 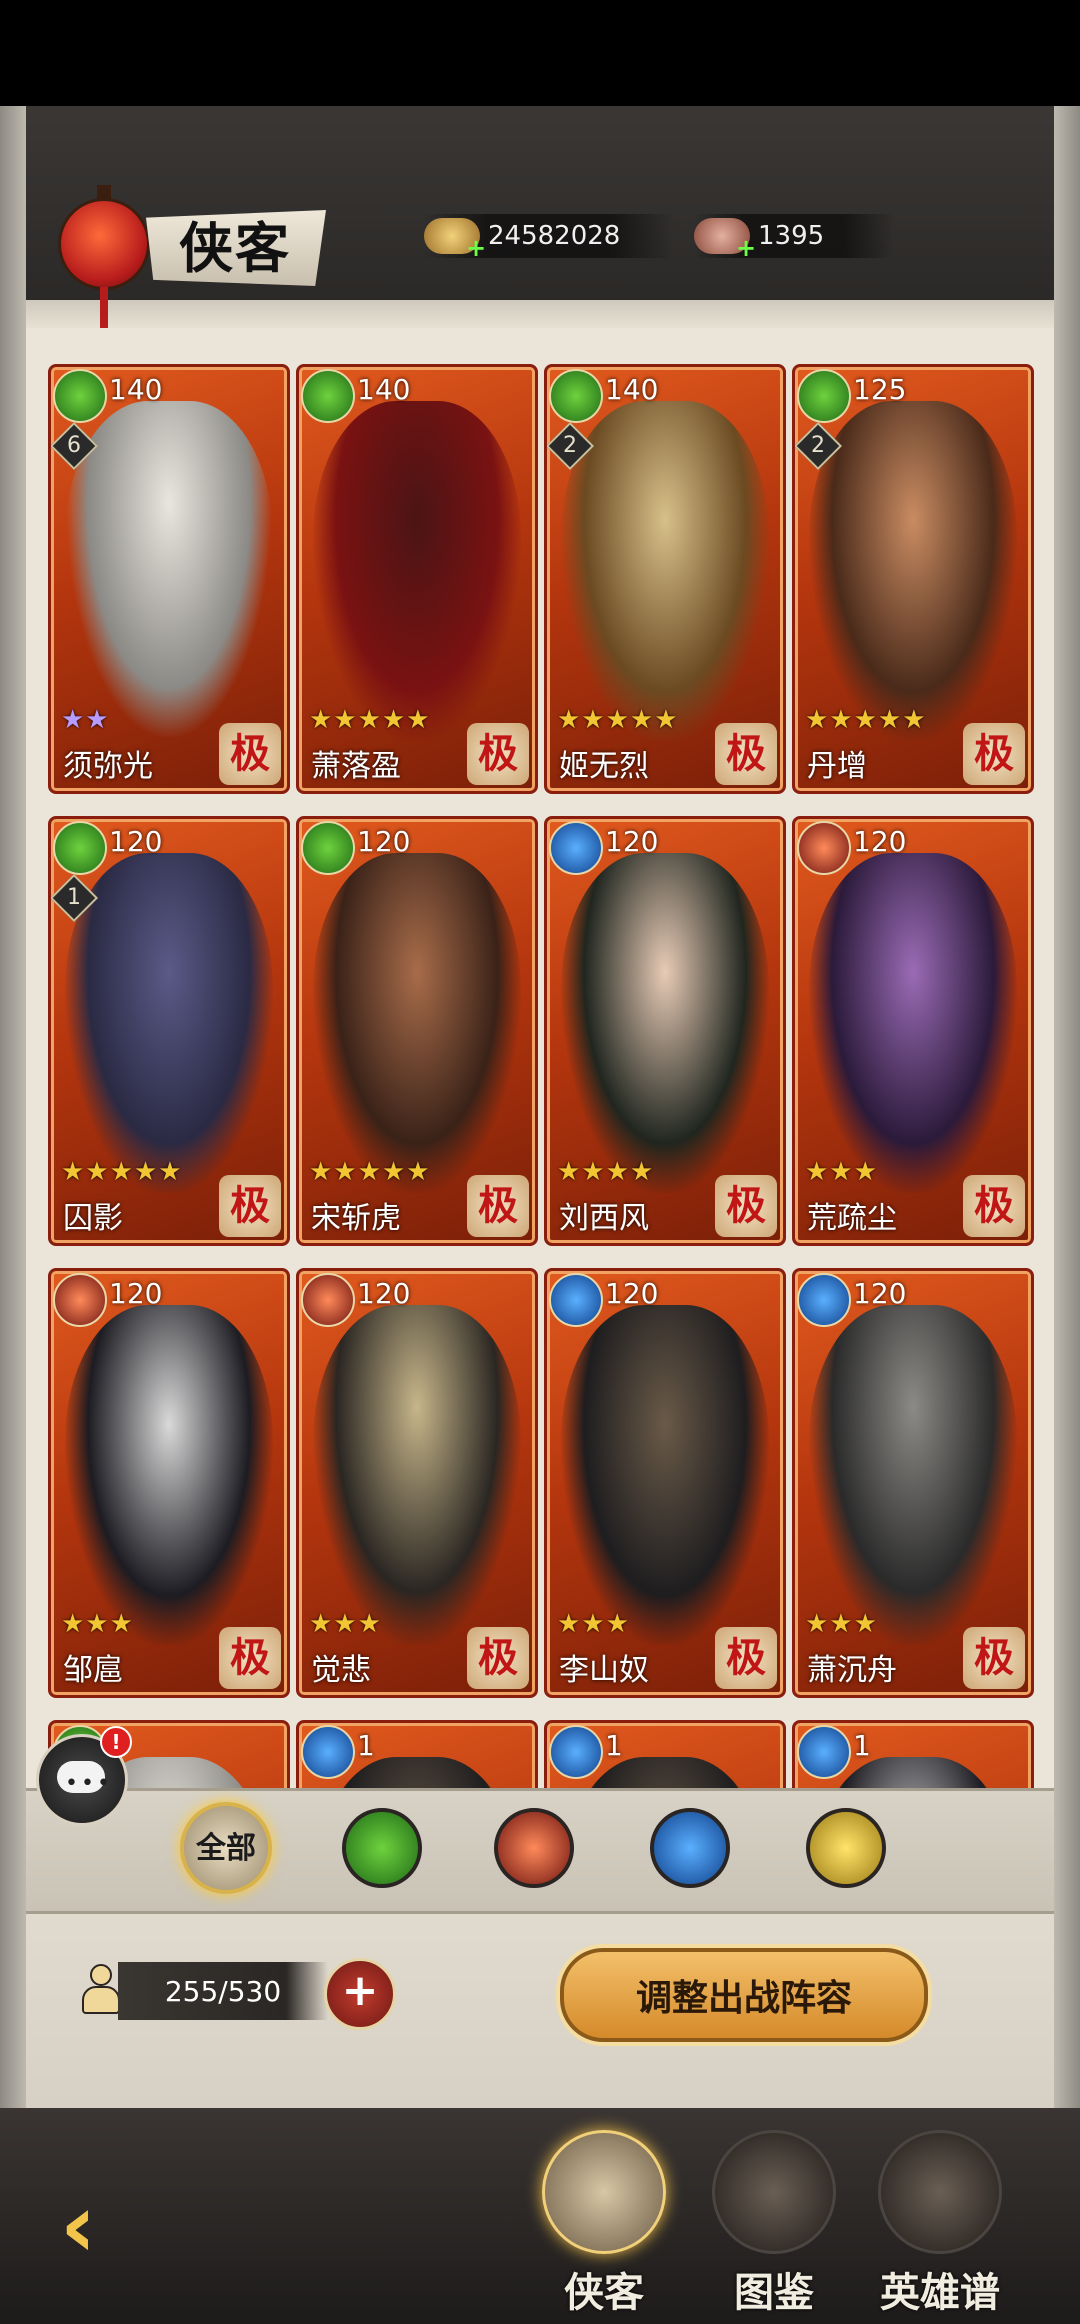 What do you see at coordinates (940, 2192) in the screenshot?
I see `book-tab-icon` at bounding box center [940, 2192].